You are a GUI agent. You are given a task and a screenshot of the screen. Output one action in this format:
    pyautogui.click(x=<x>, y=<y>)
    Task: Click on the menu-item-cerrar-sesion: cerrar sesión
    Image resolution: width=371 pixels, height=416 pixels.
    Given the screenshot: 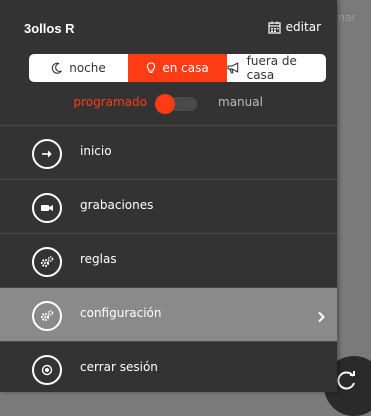 What is the action you would take?
    pyautogui.click(x=168, y=366)
    